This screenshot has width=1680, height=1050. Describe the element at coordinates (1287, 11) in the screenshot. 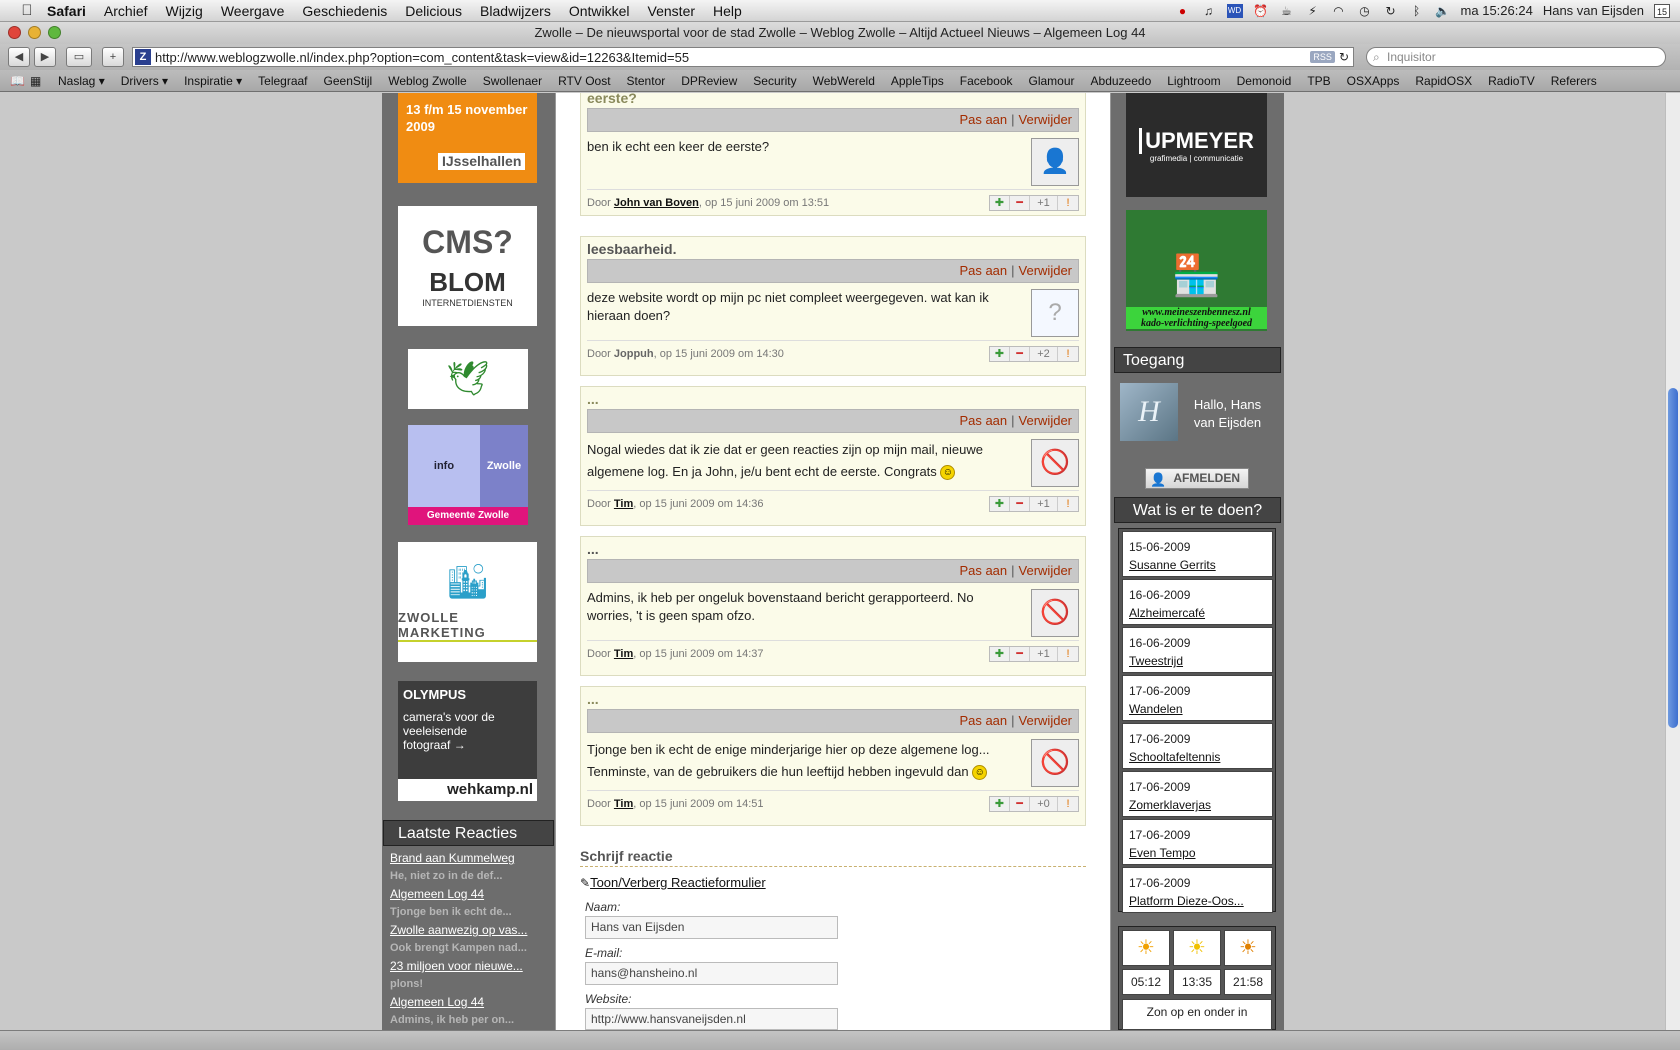

I see `cup-icon: ☕` at that location.